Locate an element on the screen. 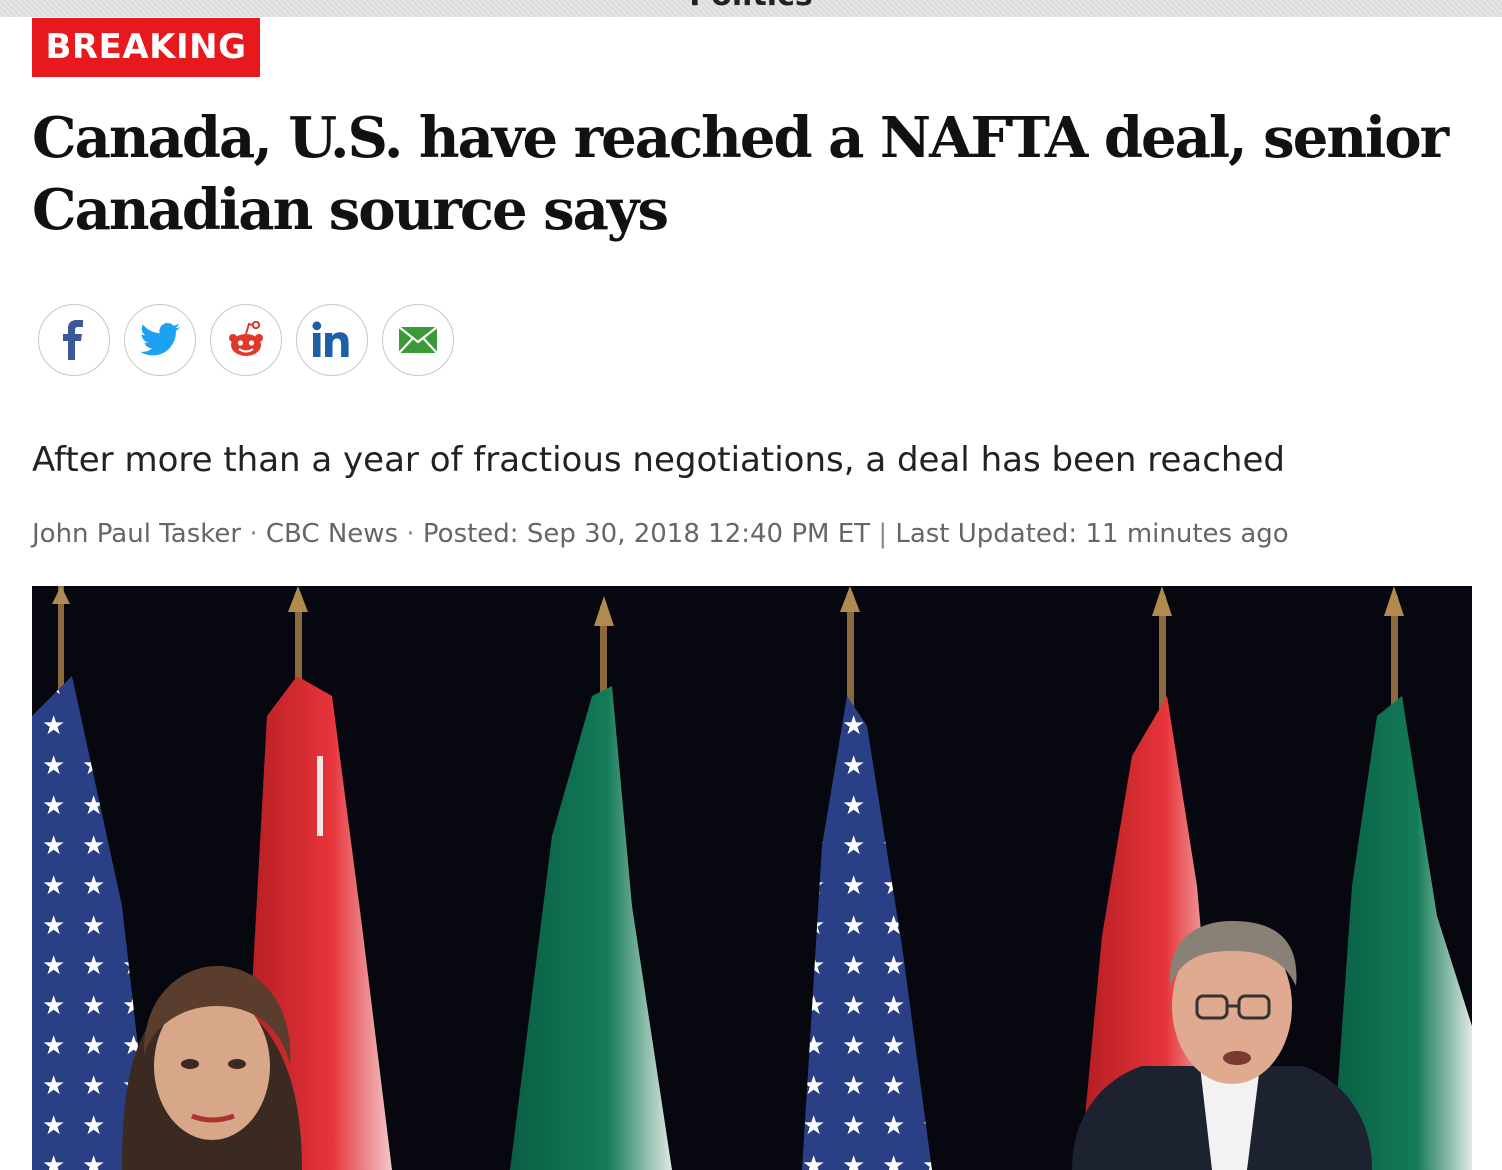 This screenshot has height=1170, width=1502. share-twitter-button is located at coordinates (160, 340).